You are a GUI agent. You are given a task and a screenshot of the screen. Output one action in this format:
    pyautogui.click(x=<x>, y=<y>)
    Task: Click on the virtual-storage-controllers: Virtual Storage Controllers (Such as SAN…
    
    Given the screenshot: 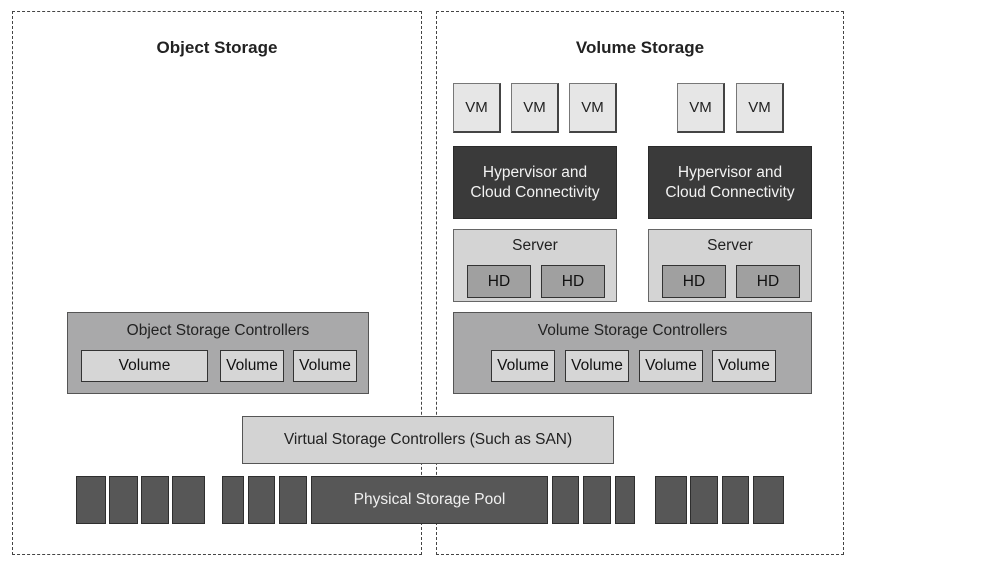 What is the action you would take?
    pyautogui.click(x=428, y=440)
    